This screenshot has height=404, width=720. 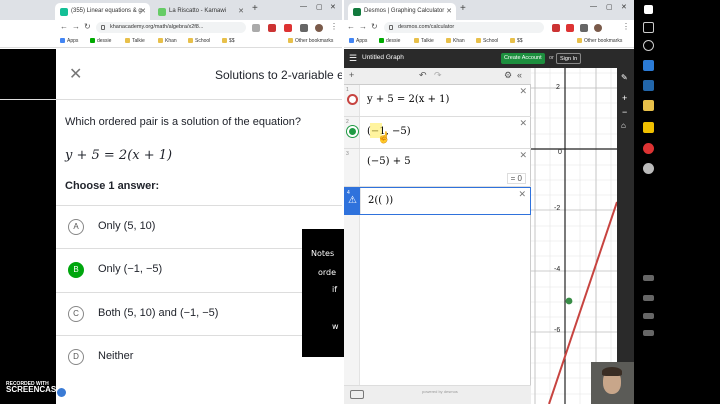 What do you see at coordinates (624, 98) in the screenshot?
I see `zoom-in-icon: +` at bounding box center [624, 98].